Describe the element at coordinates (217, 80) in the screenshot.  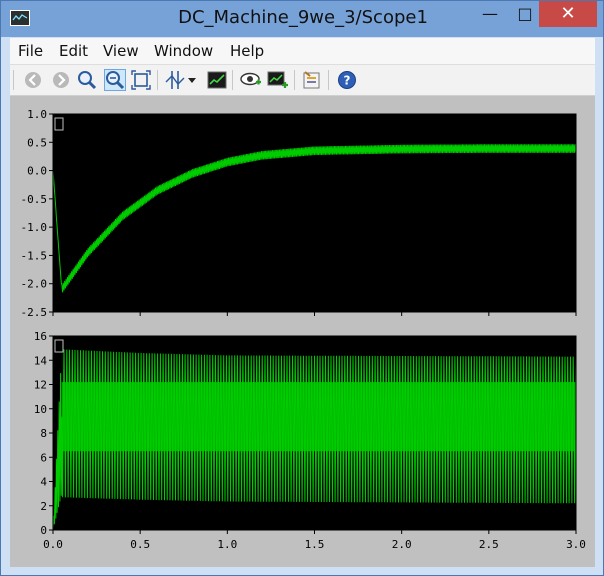
I see `autoscale-icon` at that location.